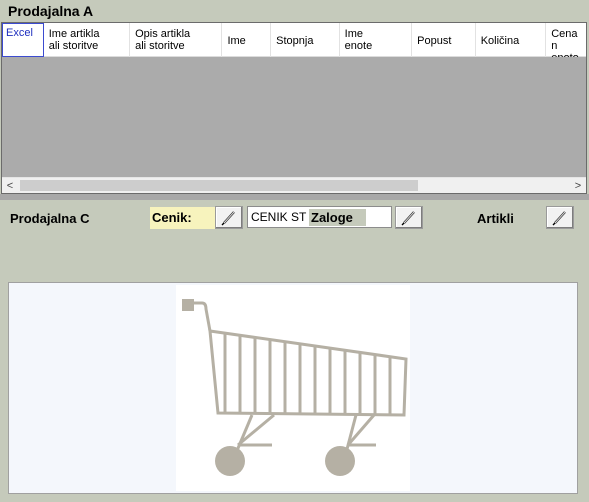 This screenshot has height=502, width=589. Describe the element at coordinates (511, 40) in the screenshot. I see `column-header-quantity: Količina` at that location.